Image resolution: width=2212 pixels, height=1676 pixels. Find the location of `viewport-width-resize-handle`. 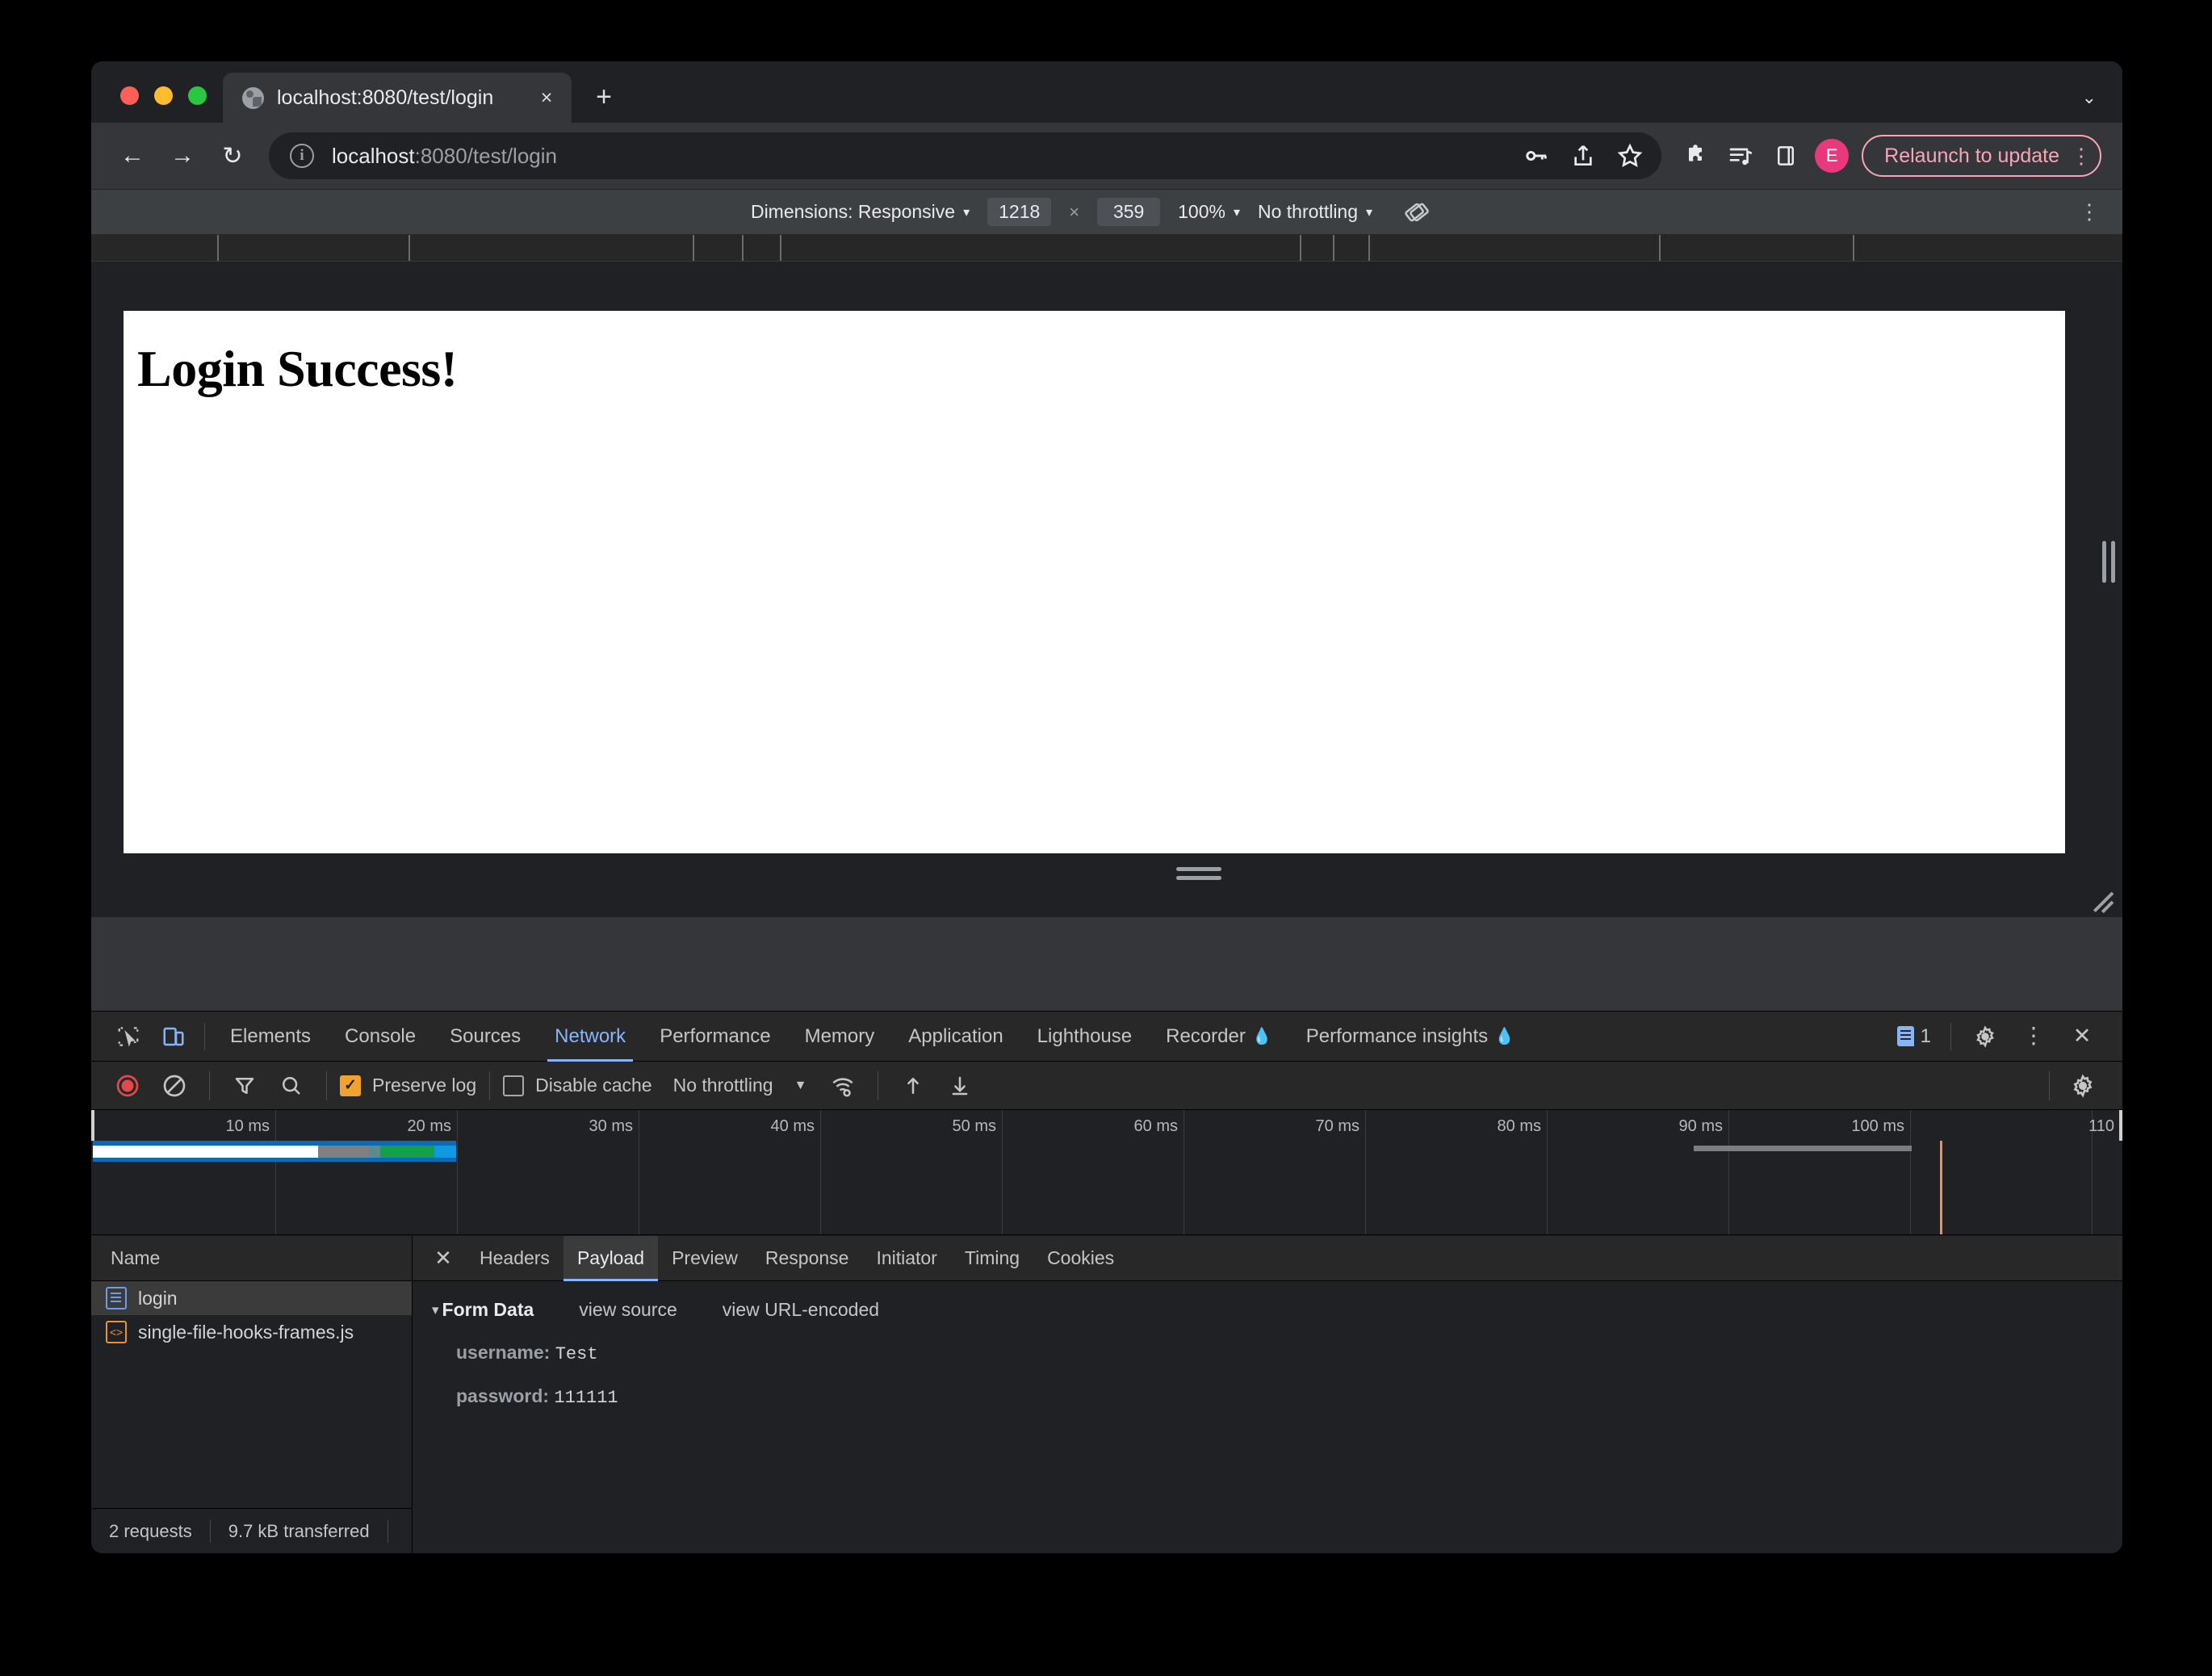

viewport-width-resize-handle is located at coordinates (2109, 562).